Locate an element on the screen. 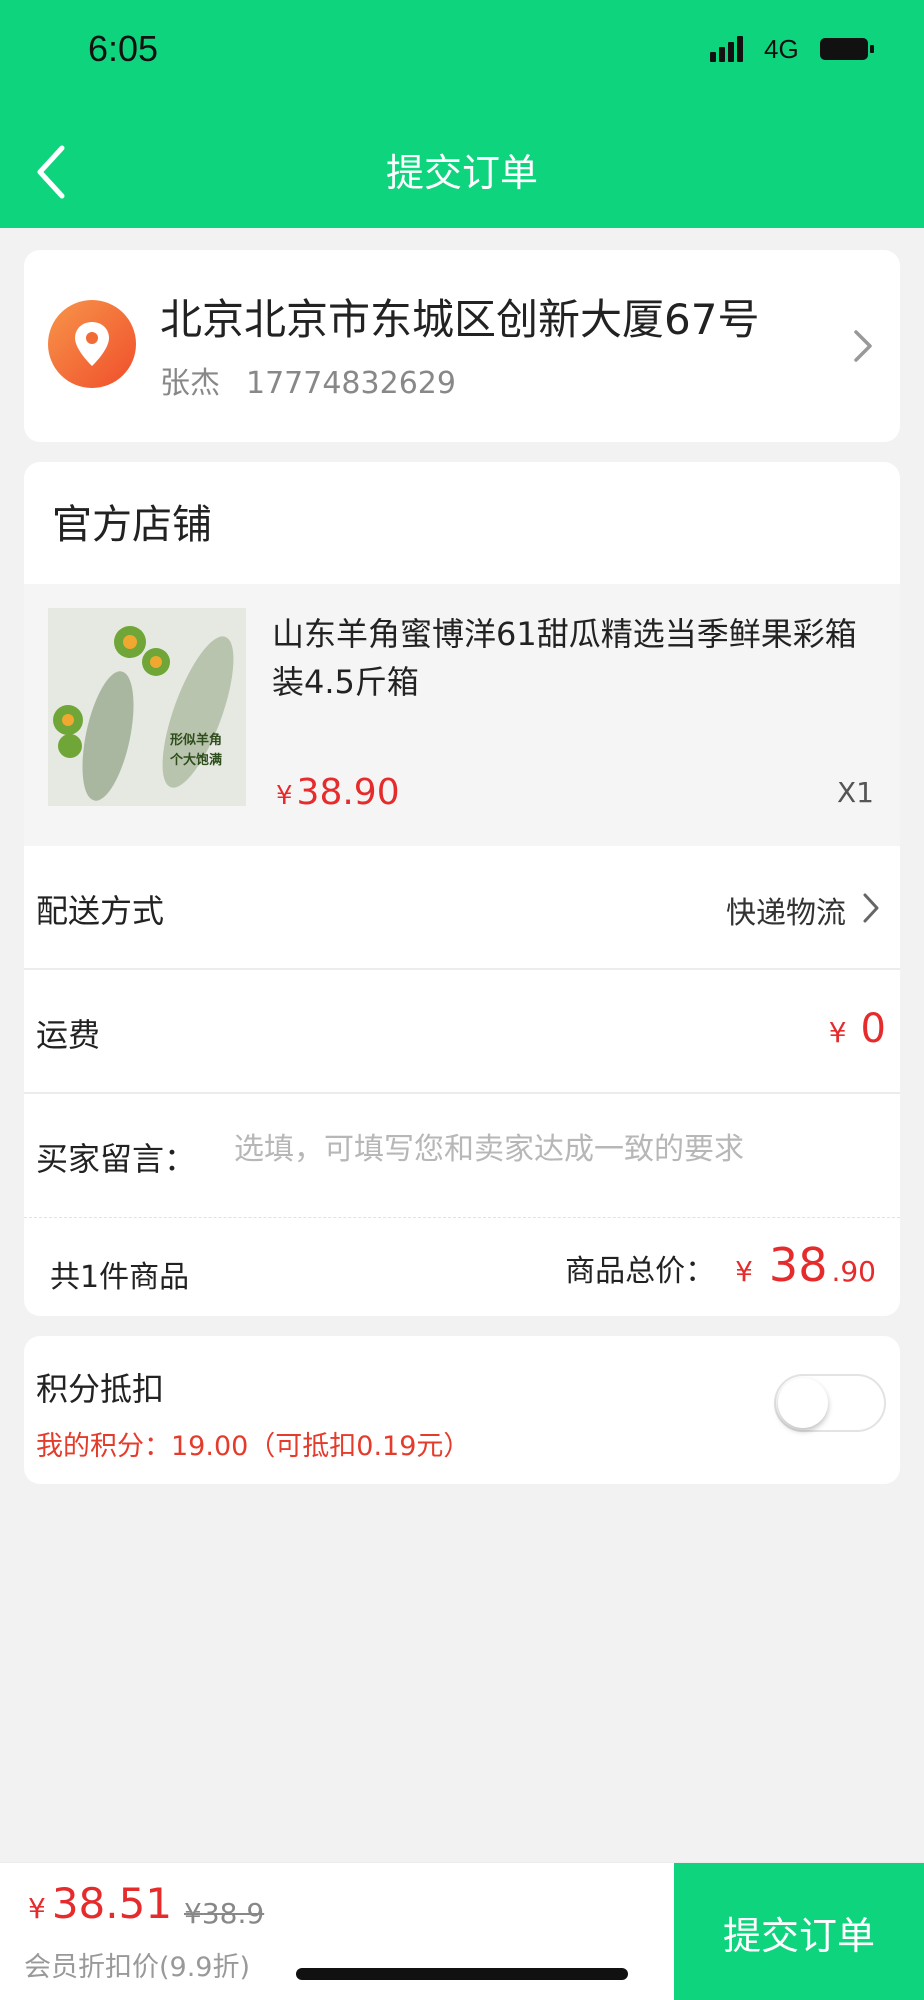  original-price: ¥38.9 is located at coordinates (224, 1913).